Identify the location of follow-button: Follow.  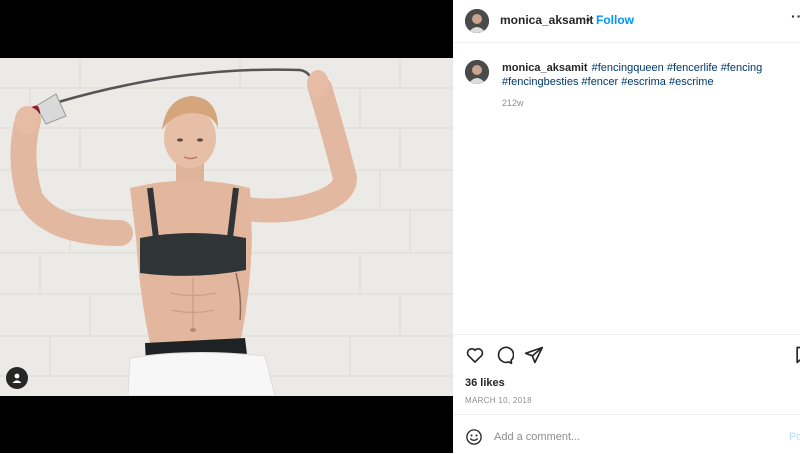
(615, 20).